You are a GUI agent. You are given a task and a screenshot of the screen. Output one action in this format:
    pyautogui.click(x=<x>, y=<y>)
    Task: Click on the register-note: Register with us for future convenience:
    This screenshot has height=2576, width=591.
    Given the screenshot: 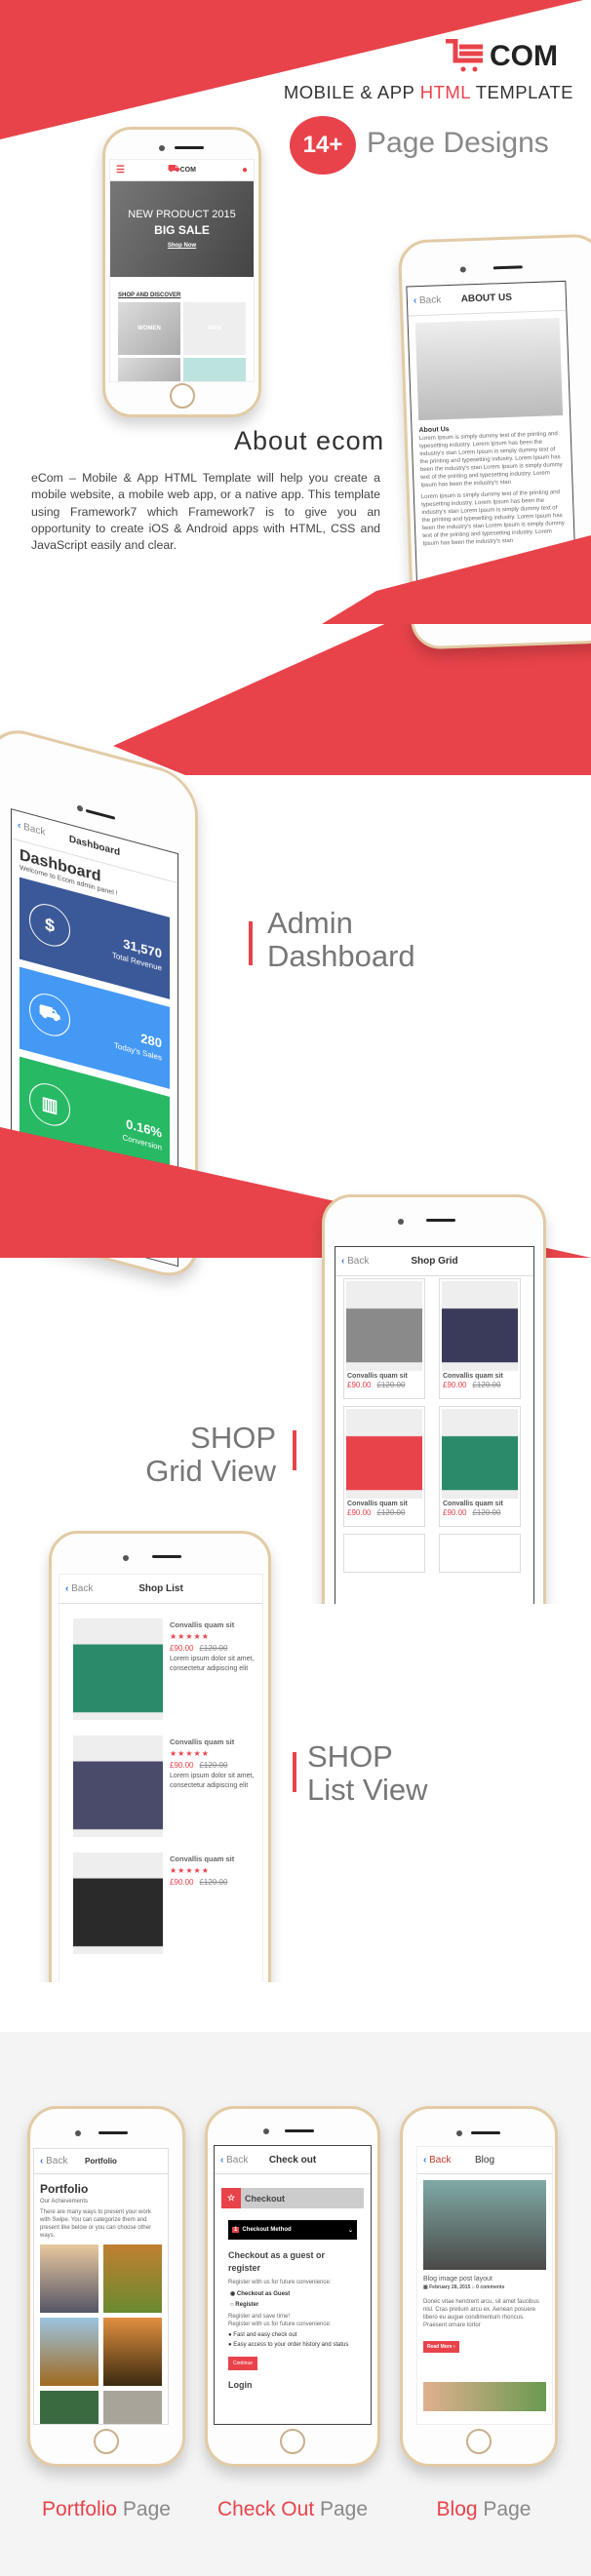 What is the action you would take?
    pyautogui.click(x=280, y=2282)
    